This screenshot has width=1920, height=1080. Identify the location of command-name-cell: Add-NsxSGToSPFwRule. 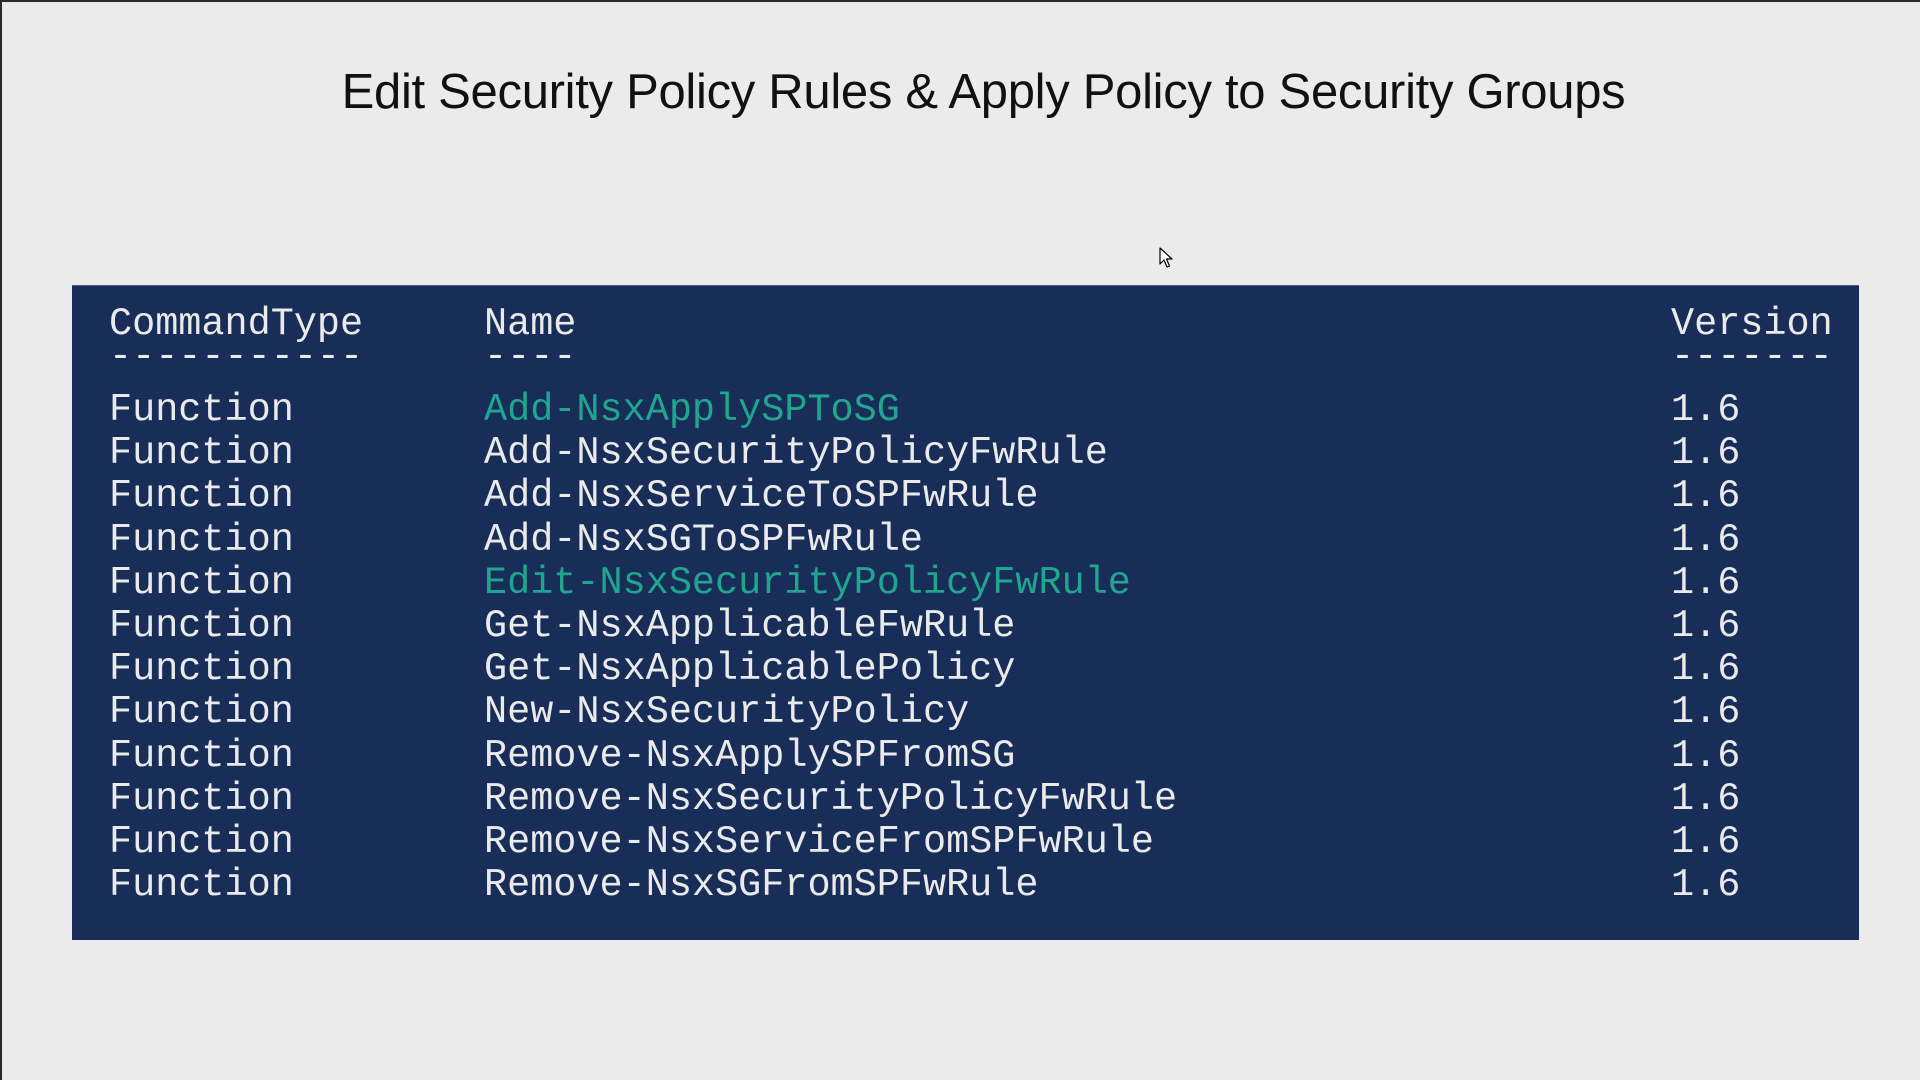
(703, 540).